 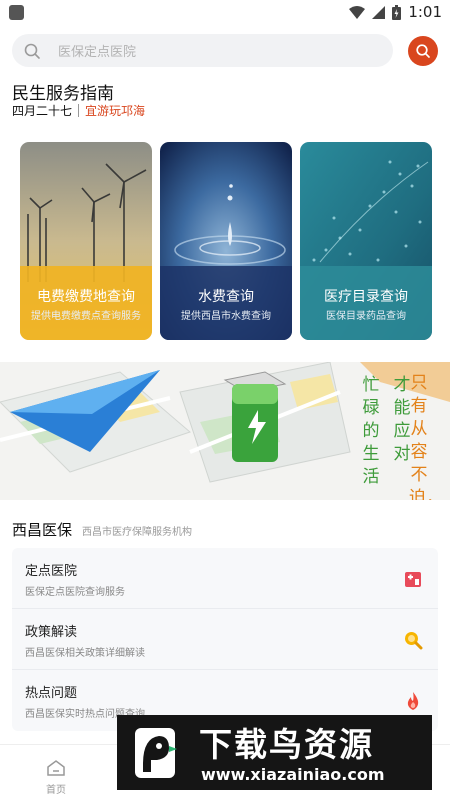 I want to click on list-item-desc: 医保定点医院查询服务, so click(x=75, y=592).